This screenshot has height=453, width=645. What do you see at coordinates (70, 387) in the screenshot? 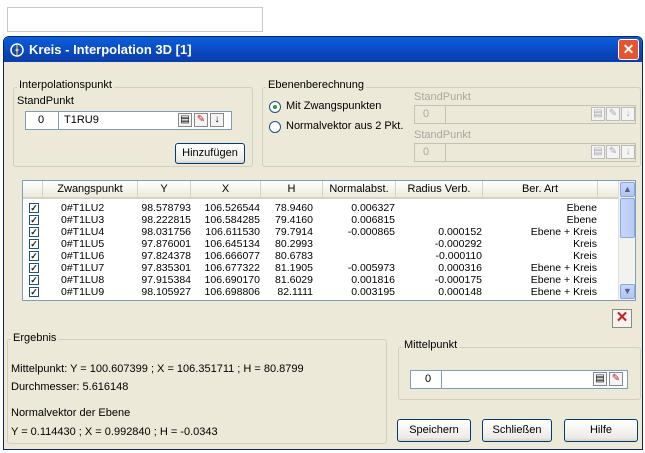
I see `durchmesser-value: Durchmesser: 5.616148` at bounding box center [70, 387].